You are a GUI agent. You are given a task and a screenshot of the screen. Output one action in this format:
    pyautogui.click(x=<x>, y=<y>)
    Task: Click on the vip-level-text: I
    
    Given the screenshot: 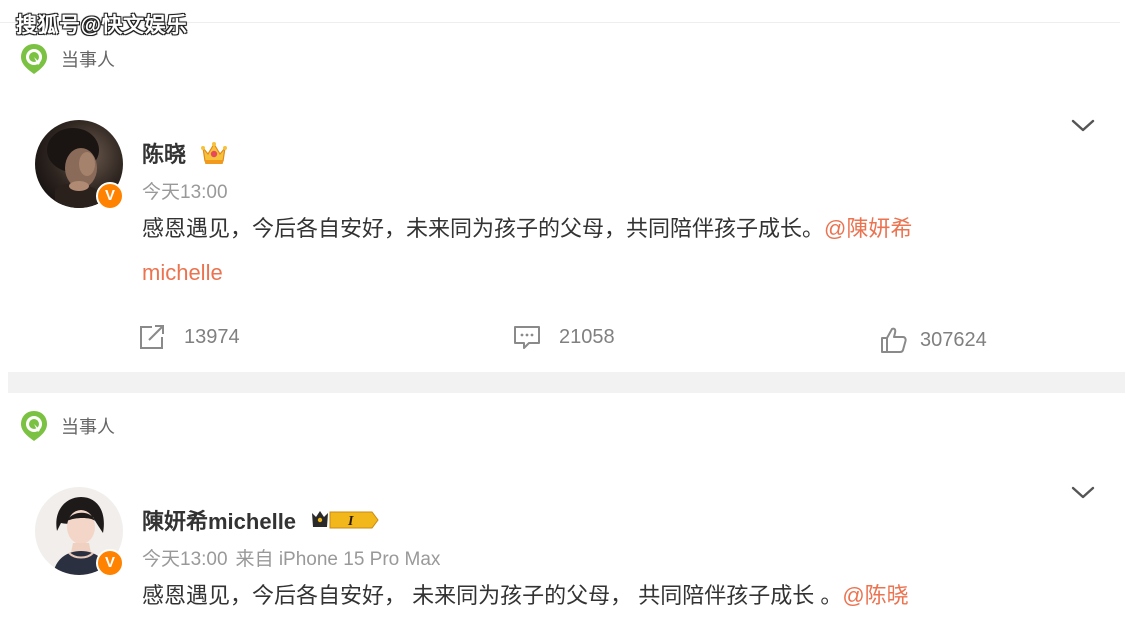 What is the action you would take?
    pyautogui.click(x=350, y=521)
    